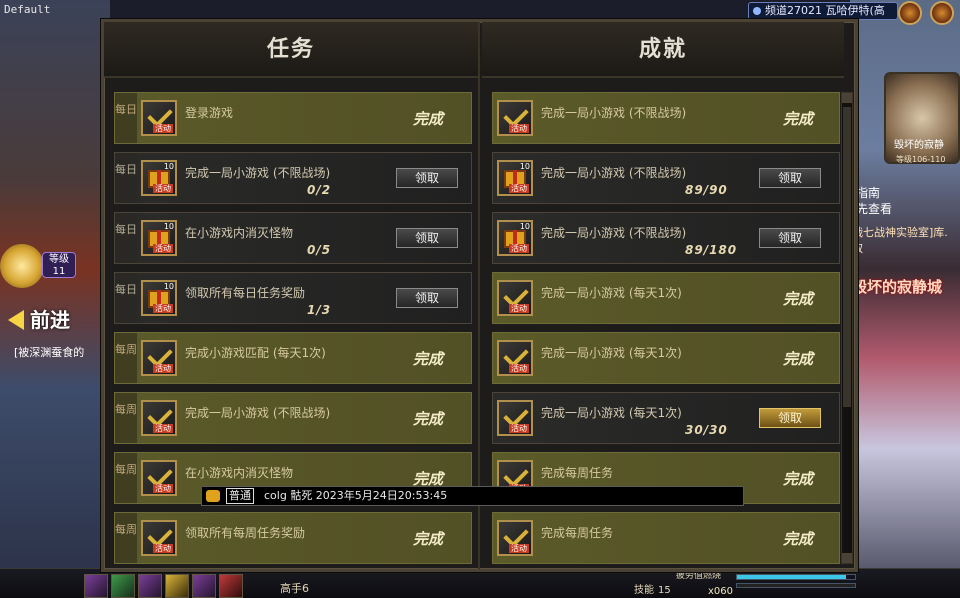 The height and width of the screenshot is (598, 960). What do you see at coordinates (900, 232) in the screenshot?
I see `quest-item-line-1: 战七战神实验室]库.` at bounding box center [900, 232].